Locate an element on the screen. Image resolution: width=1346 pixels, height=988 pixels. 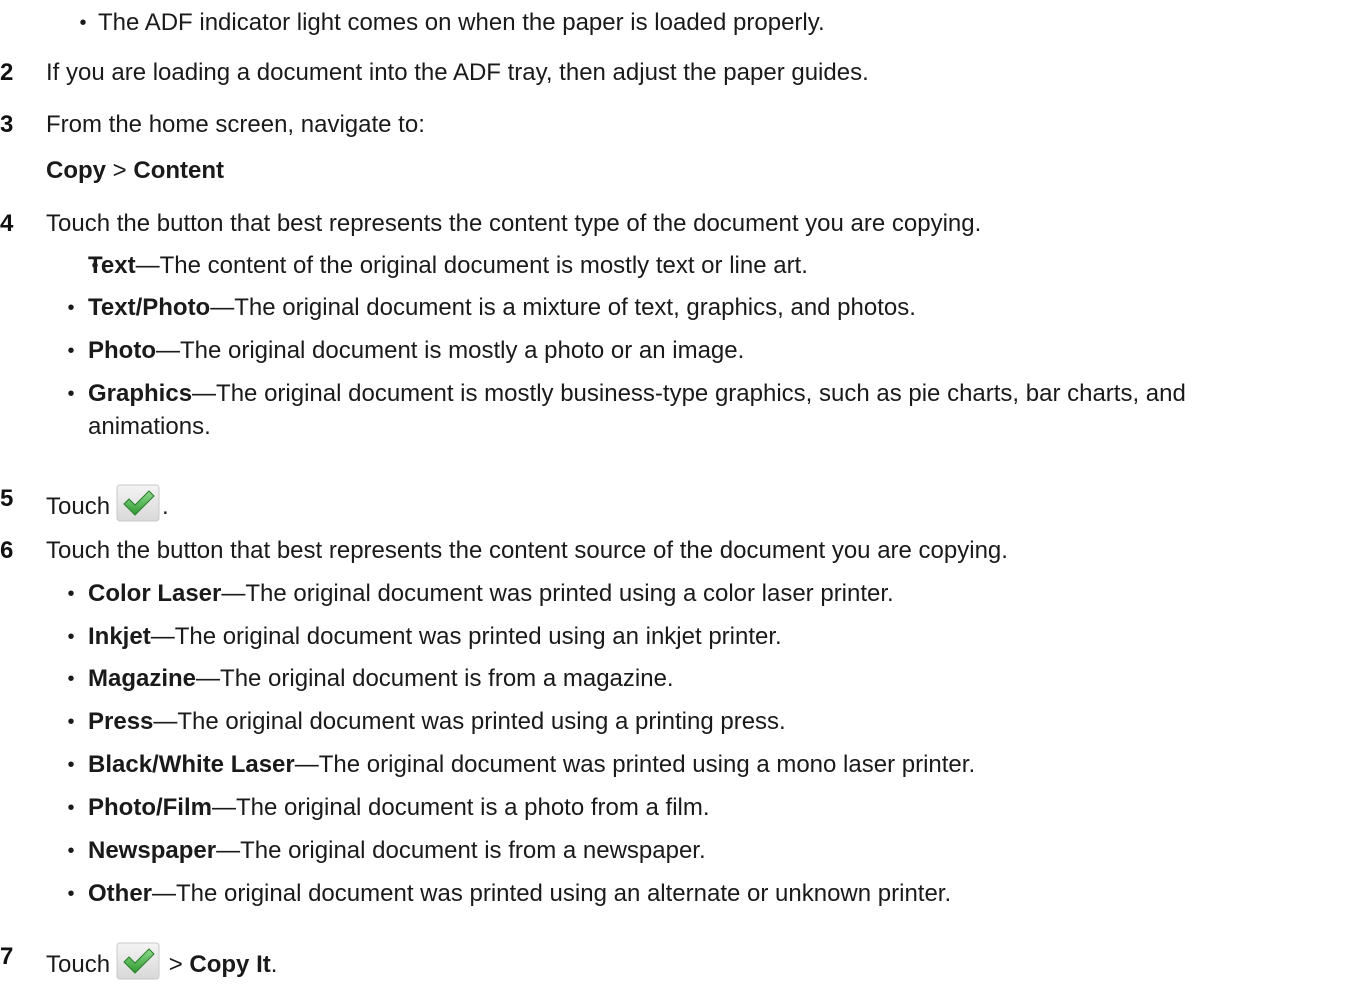
item-term: Newspaper is located at coordinates (152, 850).